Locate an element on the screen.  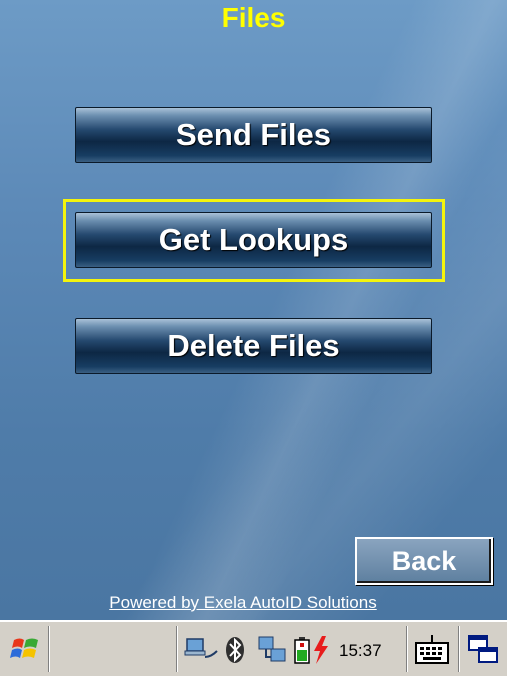
connectivity-icon is located at coordinates (273, 652).